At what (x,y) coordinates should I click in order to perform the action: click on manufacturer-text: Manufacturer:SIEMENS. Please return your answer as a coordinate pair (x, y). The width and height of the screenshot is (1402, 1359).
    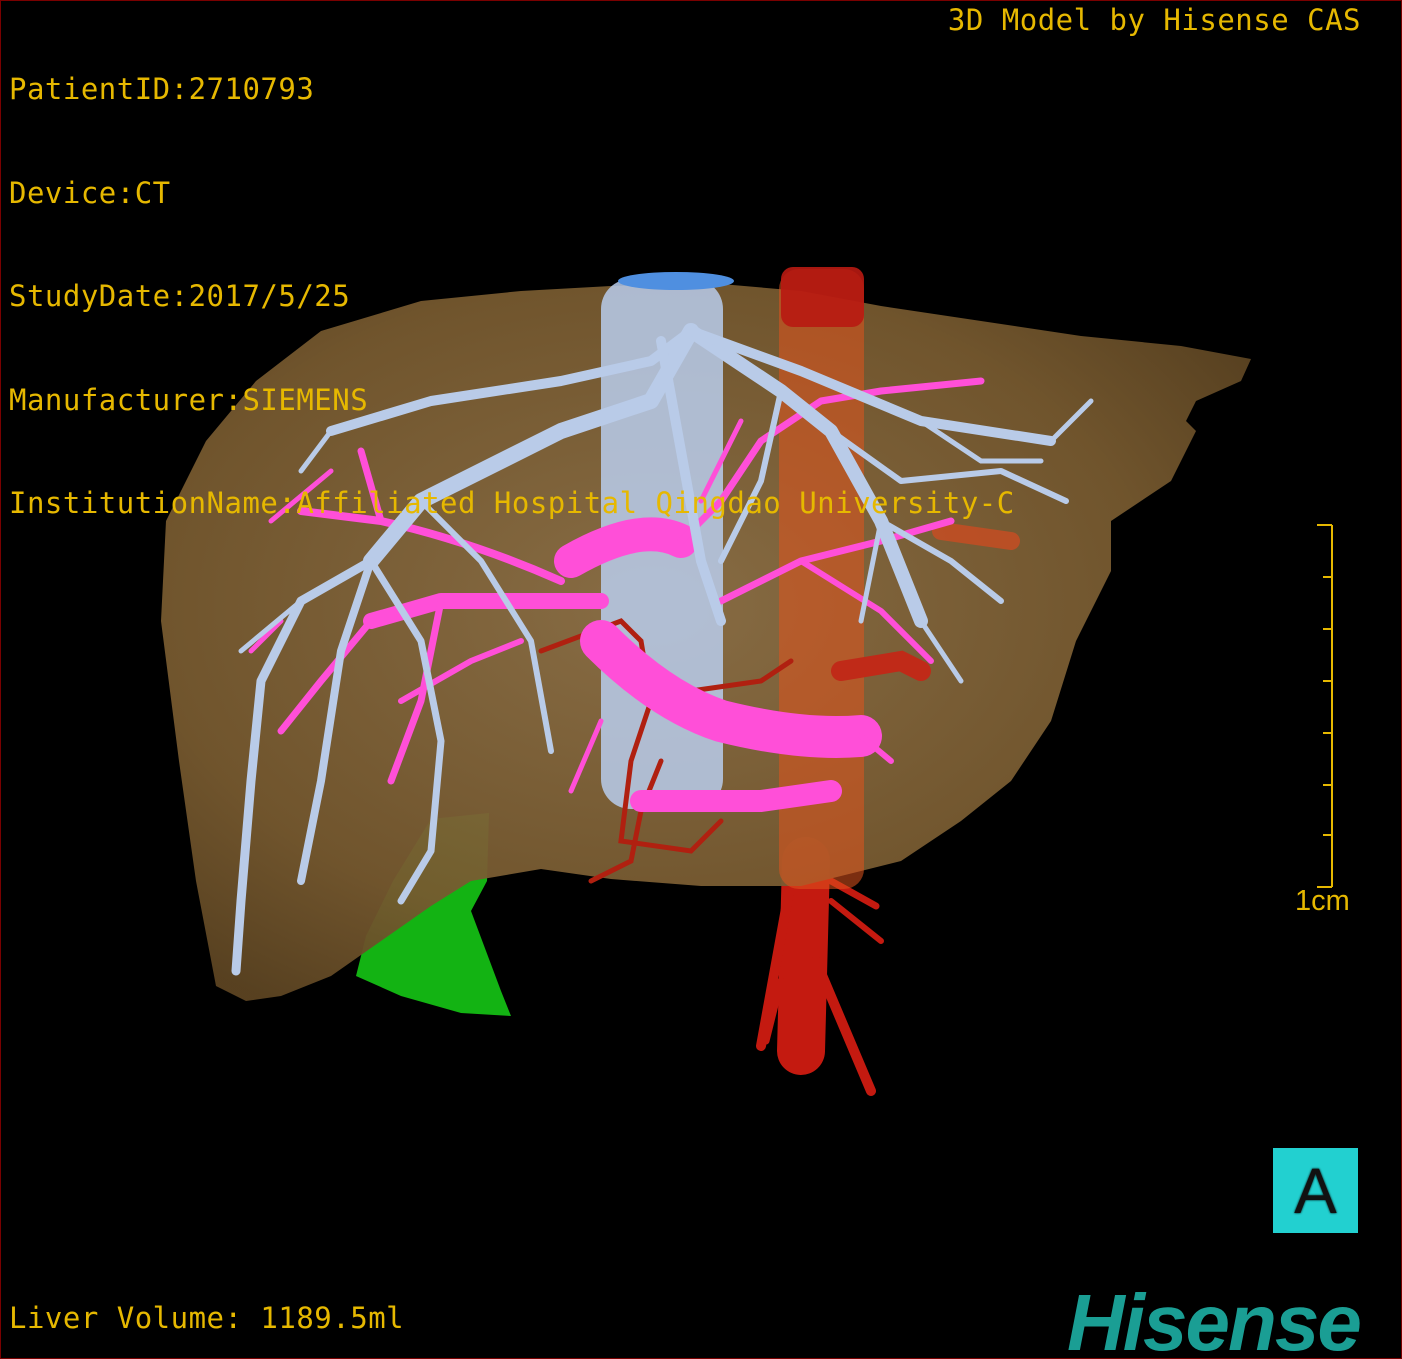
    Looking at the image, I should click on (189, 399).